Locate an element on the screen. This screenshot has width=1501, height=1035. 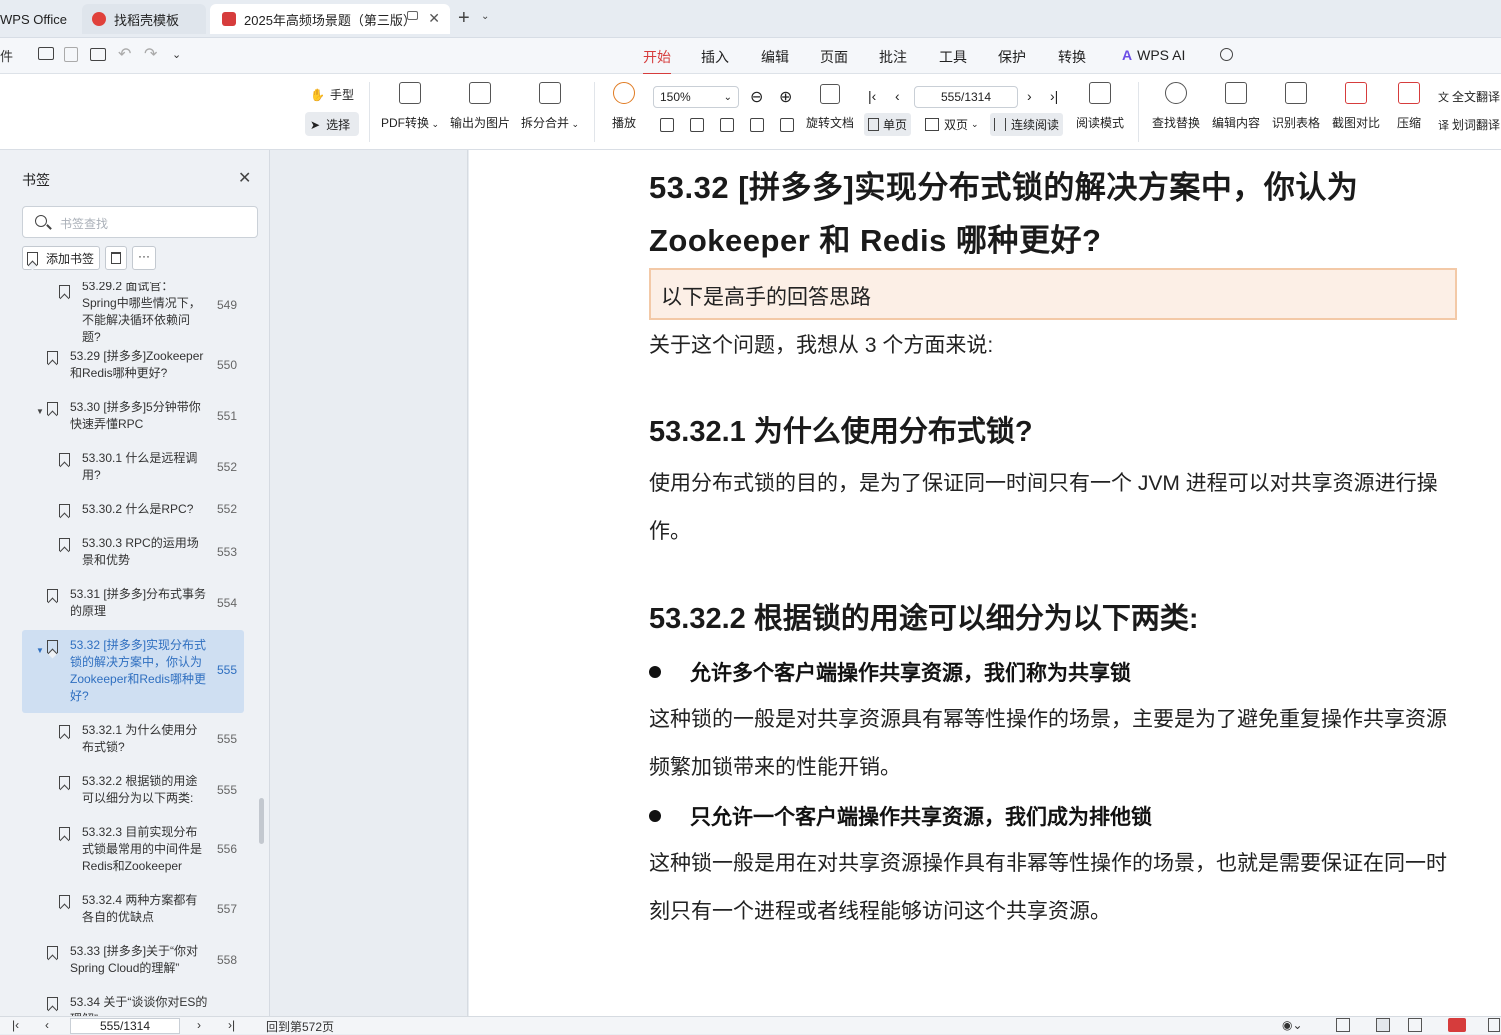
bookmark-item: 53.30.3 RPC的运用场景和优势 553 is located at coordinates (133, 553).